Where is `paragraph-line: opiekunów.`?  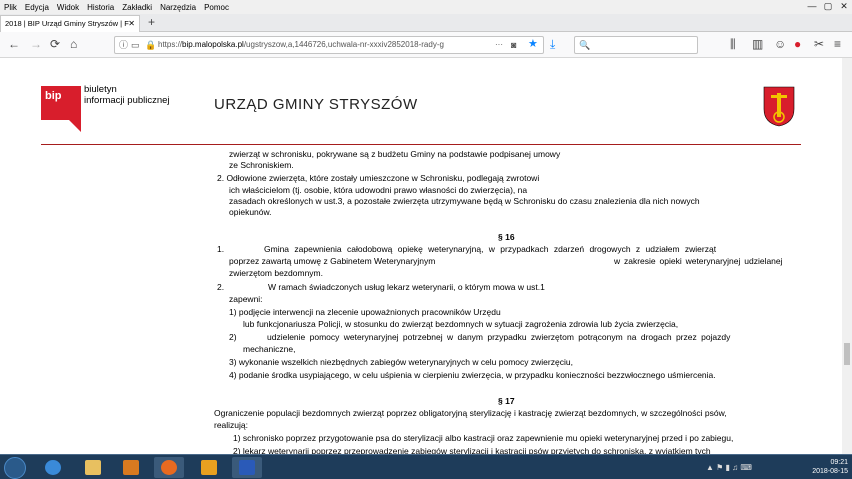 paragraph-line: opiekunów. is located at coordinates (250, 212).